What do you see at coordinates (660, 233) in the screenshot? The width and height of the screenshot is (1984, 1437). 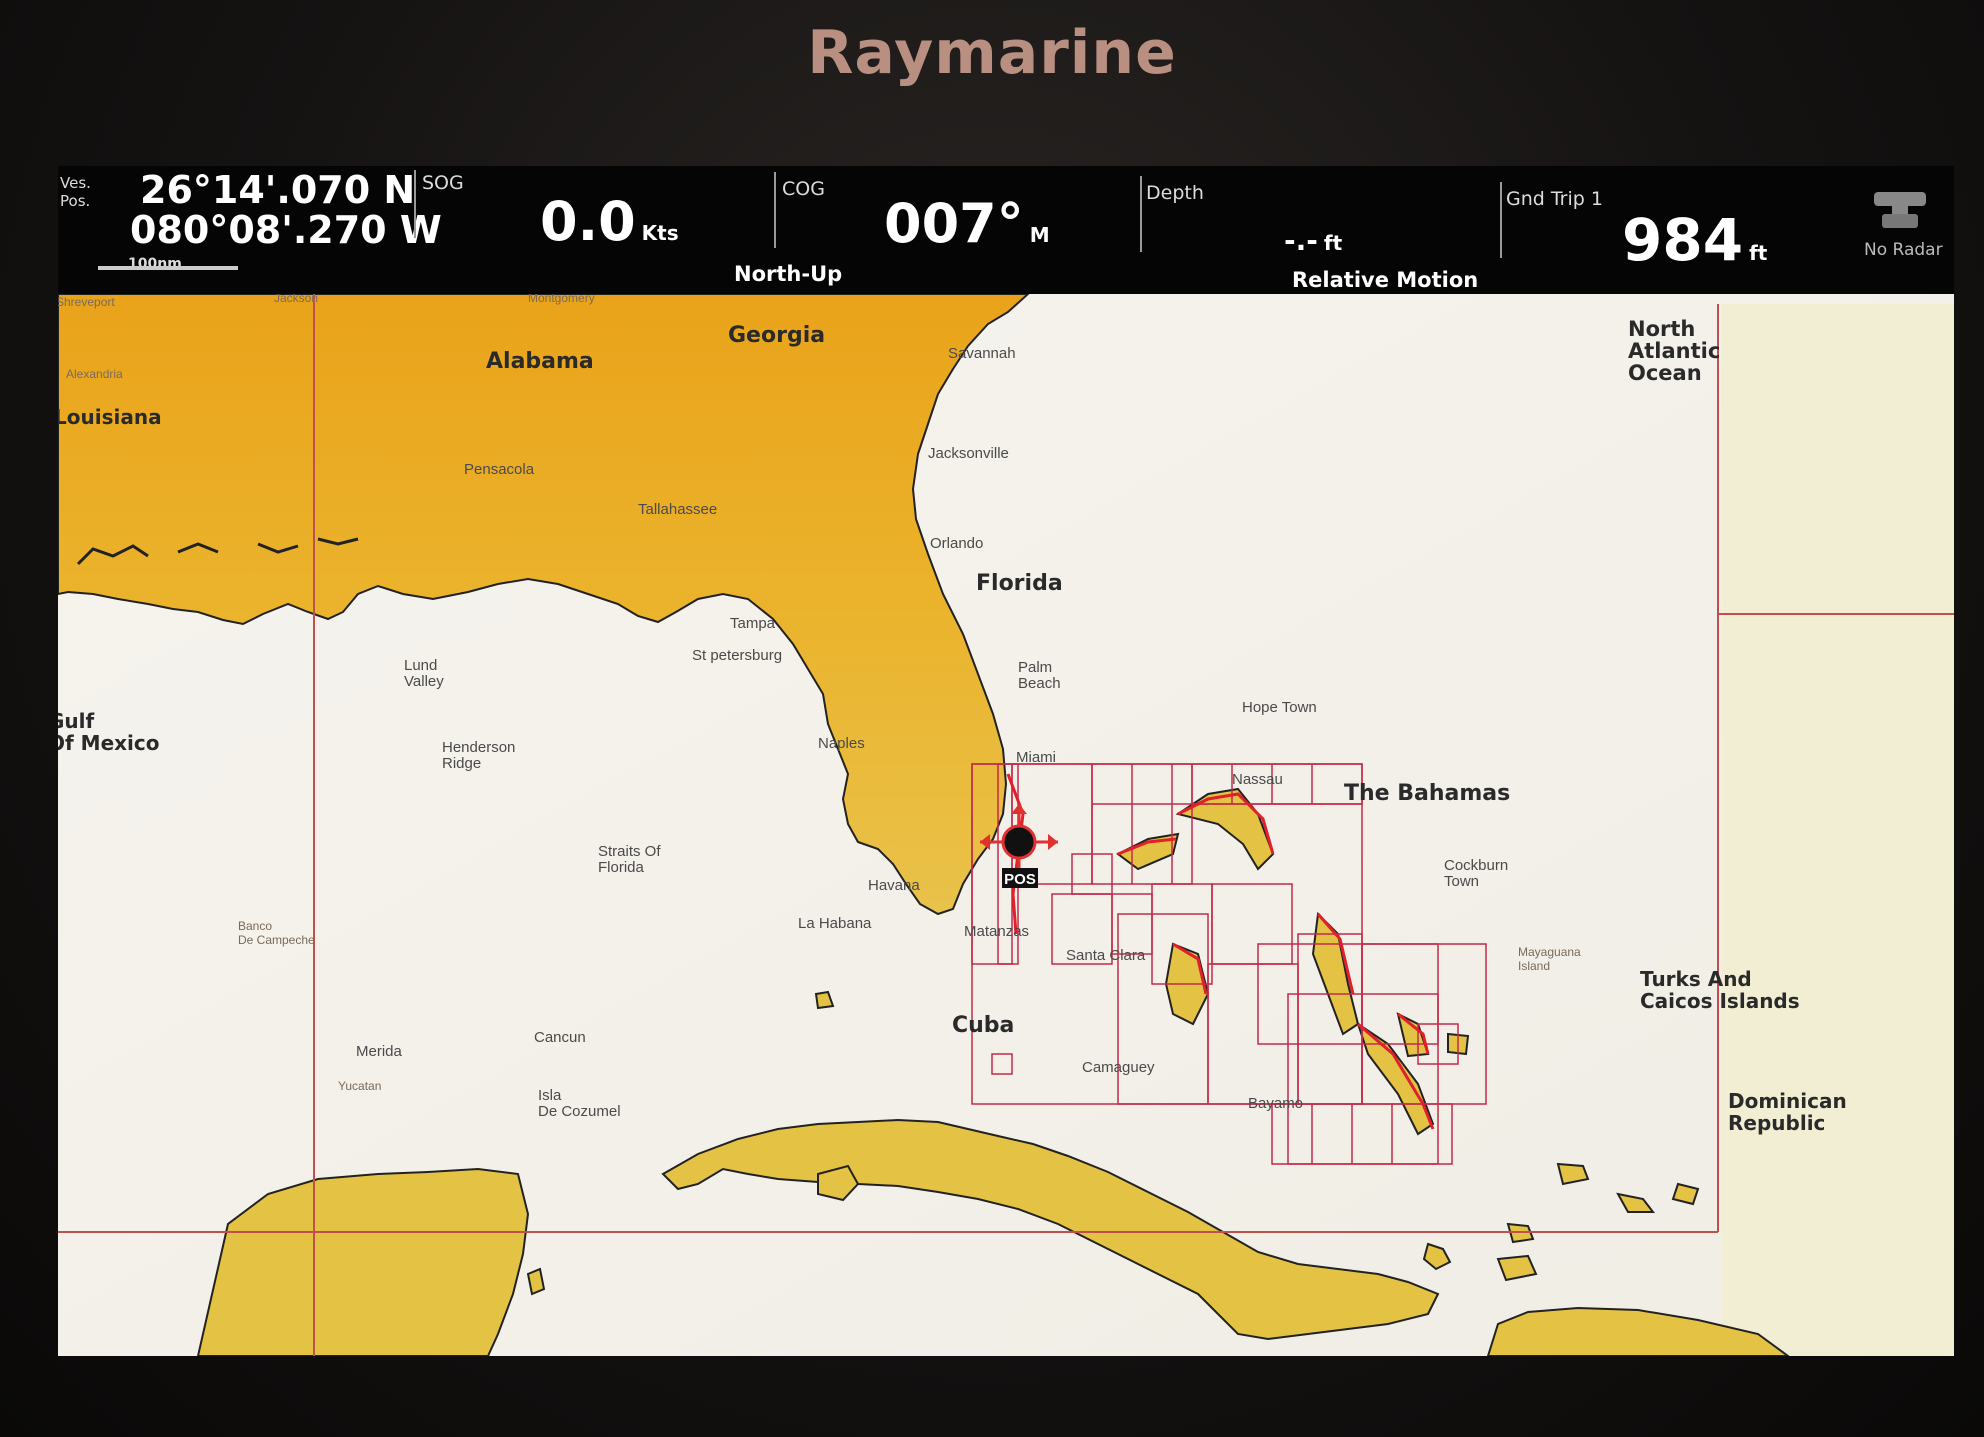 I see `sog-unit: Kts` at bounding box center [660, 233].